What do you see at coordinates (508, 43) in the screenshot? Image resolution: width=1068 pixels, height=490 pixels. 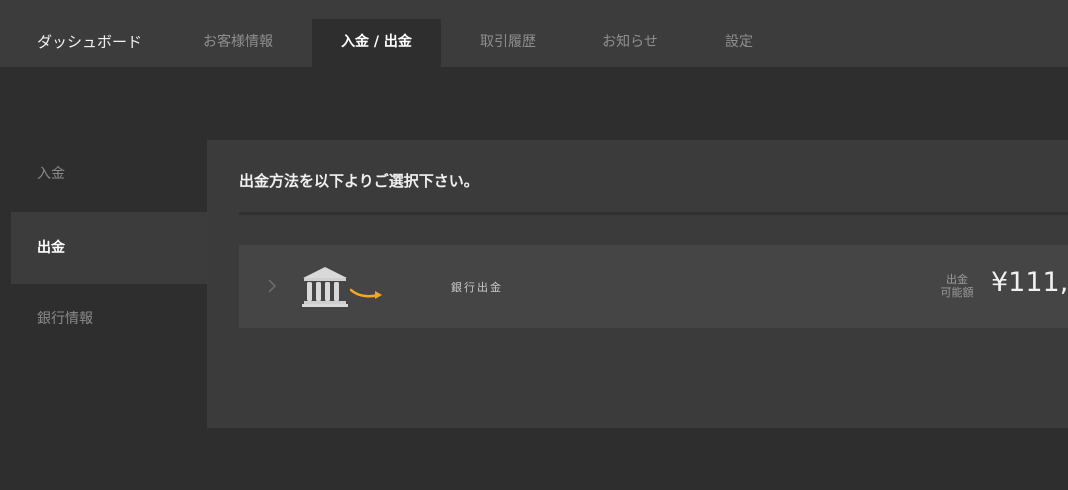 I see `tab-transaction-history: 取引履歴` at bounding box center [508, 43].